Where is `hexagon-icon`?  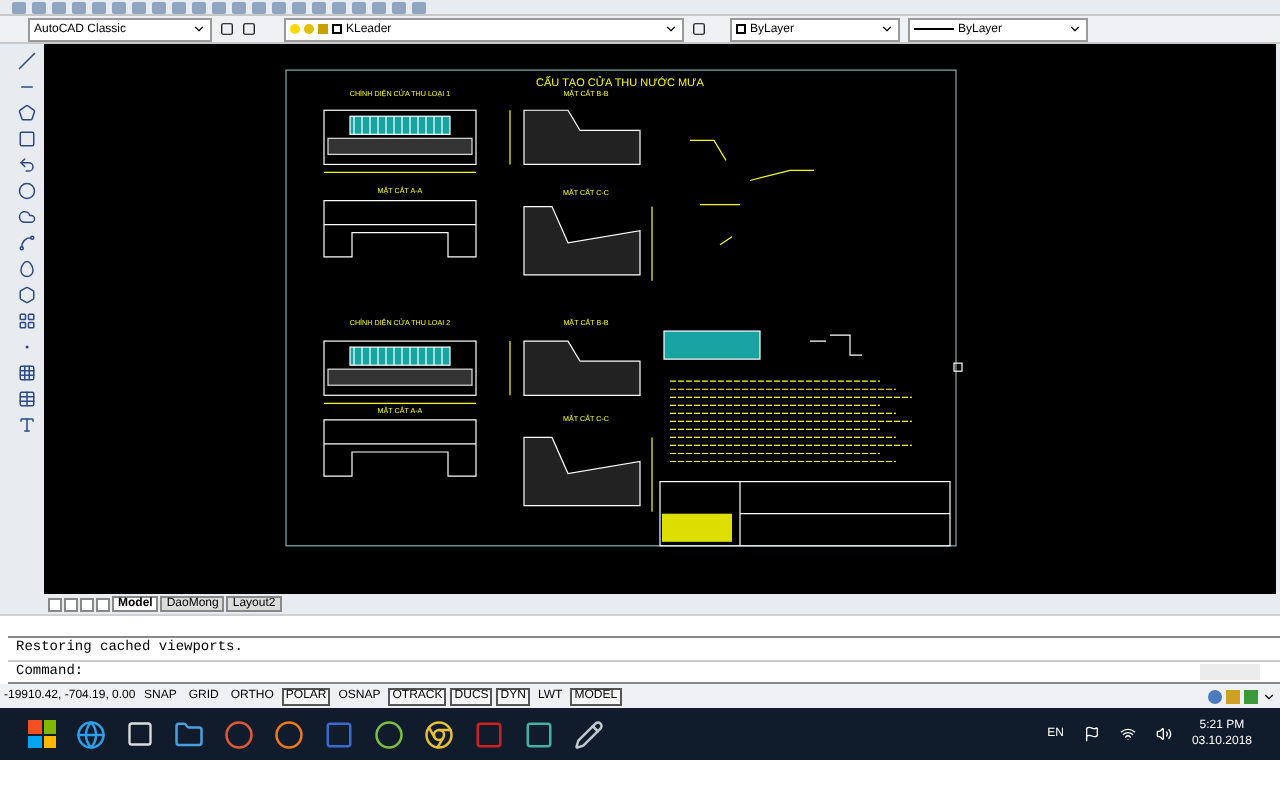
hexagon-icon is located at coordinates (26, 295).